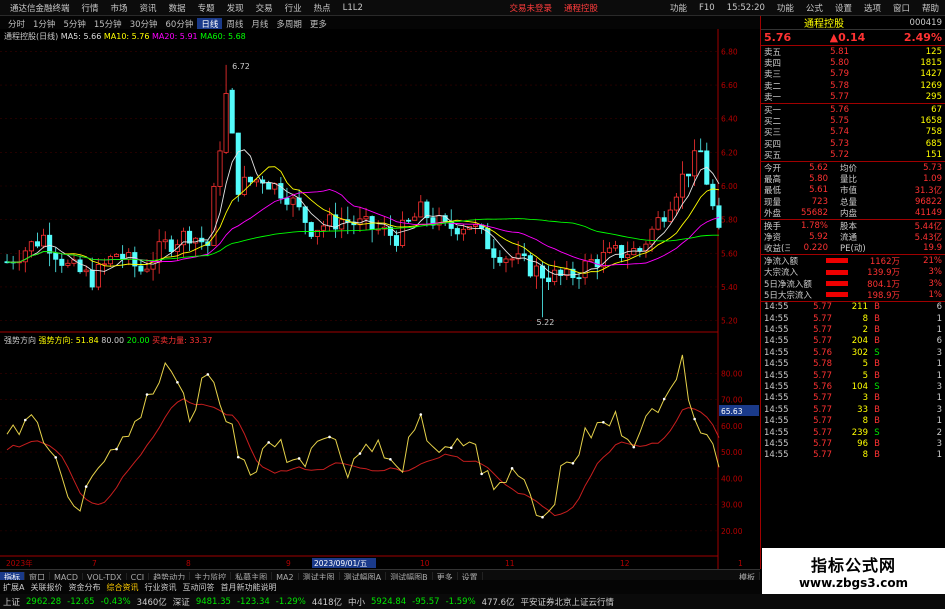 The width and height of the screenshot is (945, 609). I want to click on info-tab: 资金分布, so click(84, 587).